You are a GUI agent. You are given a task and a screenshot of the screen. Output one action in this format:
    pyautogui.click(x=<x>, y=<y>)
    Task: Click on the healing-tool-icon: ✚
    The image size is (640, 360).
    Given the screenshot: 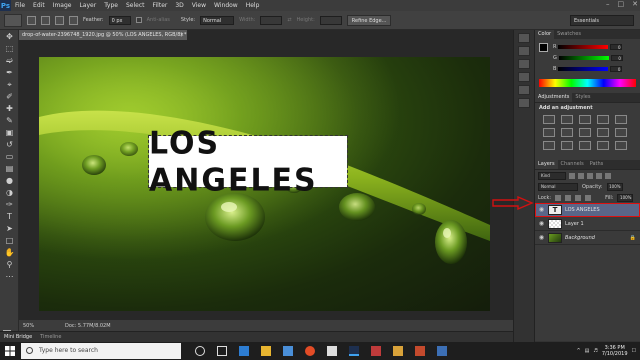 What is the action you would take?
    pyautogui.click(x=9, y=108)
    